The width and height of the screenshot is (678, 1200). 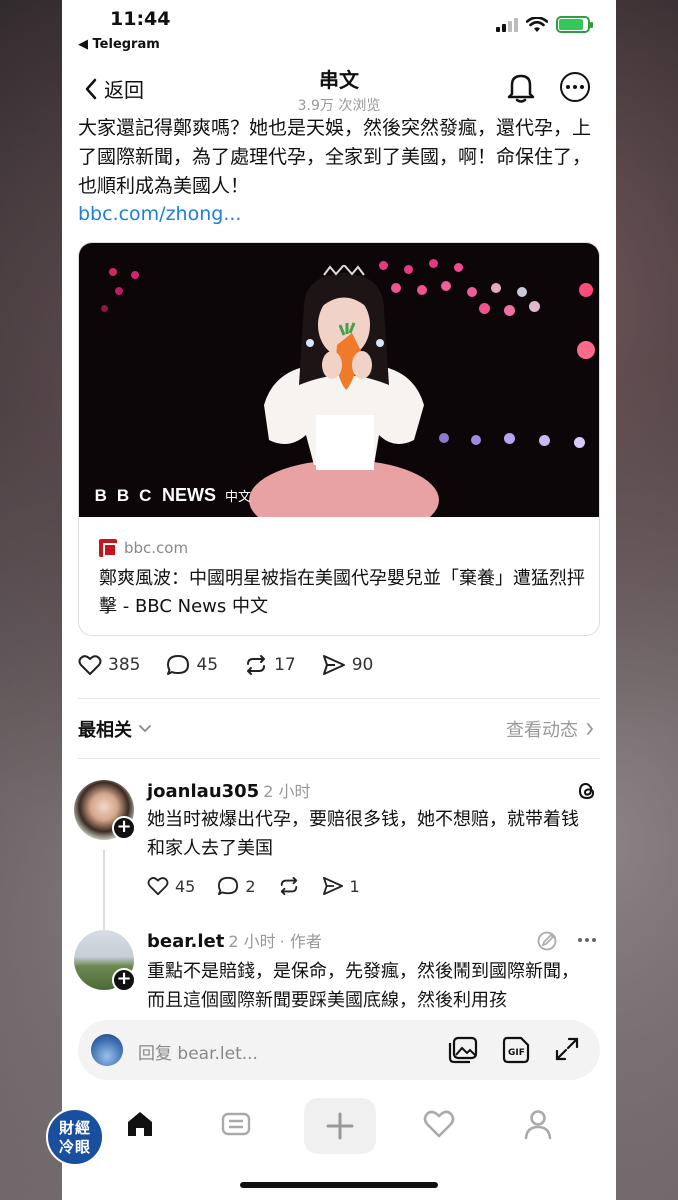 What do you see at coordinates (547, 941) in the screenshot?
I see `edit-icon` at bounding box center [547, 941].